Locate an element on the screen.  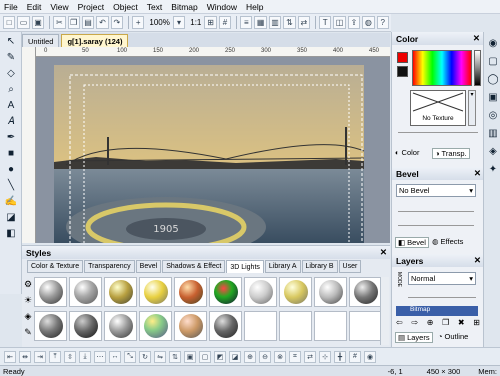
grid-toggle-icon: # is located at coordinates (355, 356).